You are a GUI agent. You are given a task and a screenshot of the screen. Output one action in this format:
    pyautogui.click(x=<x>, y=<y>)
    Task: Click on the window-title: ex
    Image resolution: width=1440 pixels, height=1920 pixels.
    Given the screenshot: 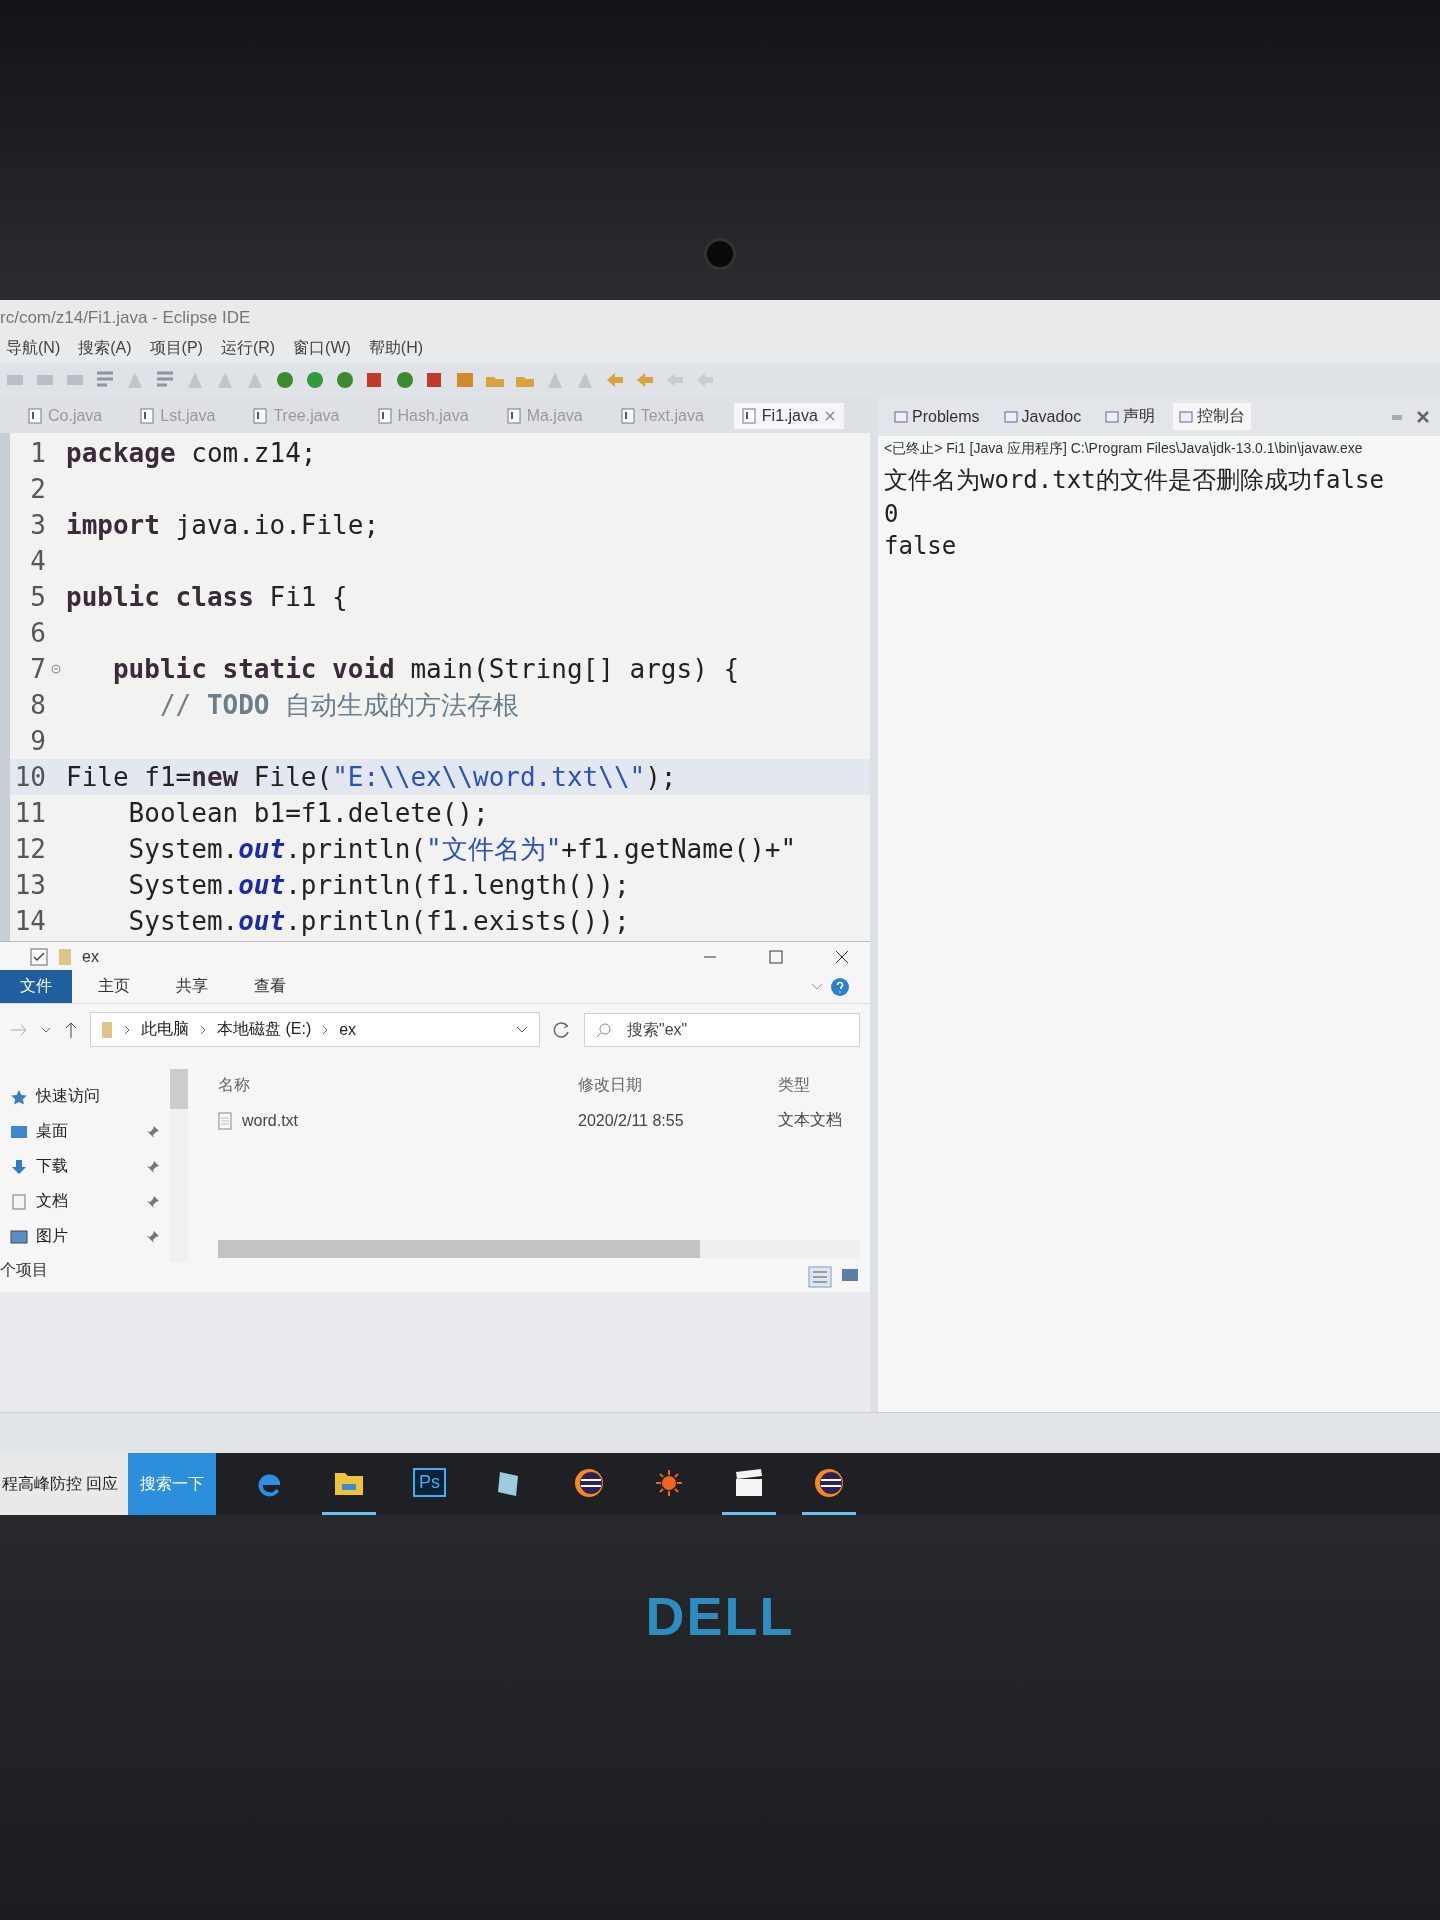 What is the action you would take?
    pyautogui.click(x=90, y=957)
    